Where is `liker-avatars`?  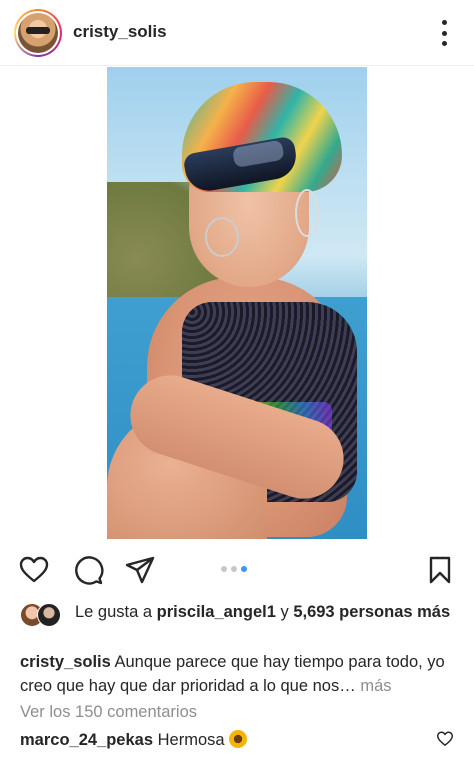
liker-avatars is located at coordinates (43, 615).